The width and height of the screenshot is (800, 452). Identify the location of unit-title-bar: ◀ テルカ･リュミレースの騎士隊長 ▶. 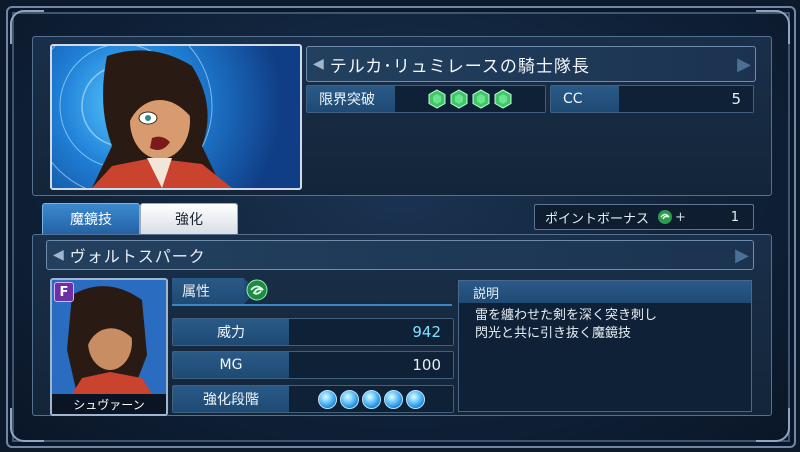
(531, 64).